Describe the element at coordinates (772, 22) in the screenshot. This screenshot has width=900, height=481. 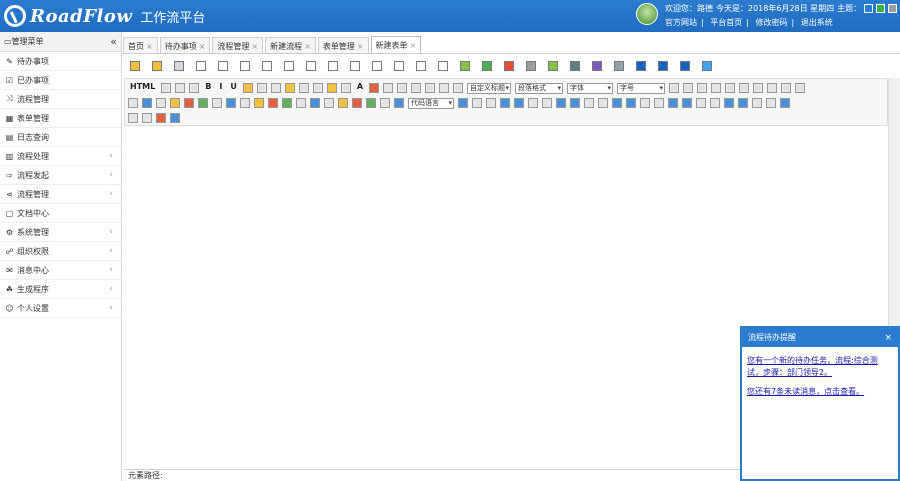
I see `change-password-link: 修改密码` at that location.